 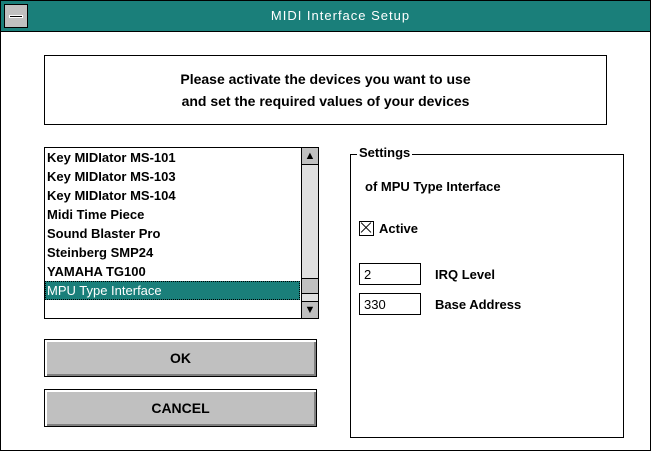 I want to click on list-item-selected: MPU Type Interface, so click(x=172, y=290).